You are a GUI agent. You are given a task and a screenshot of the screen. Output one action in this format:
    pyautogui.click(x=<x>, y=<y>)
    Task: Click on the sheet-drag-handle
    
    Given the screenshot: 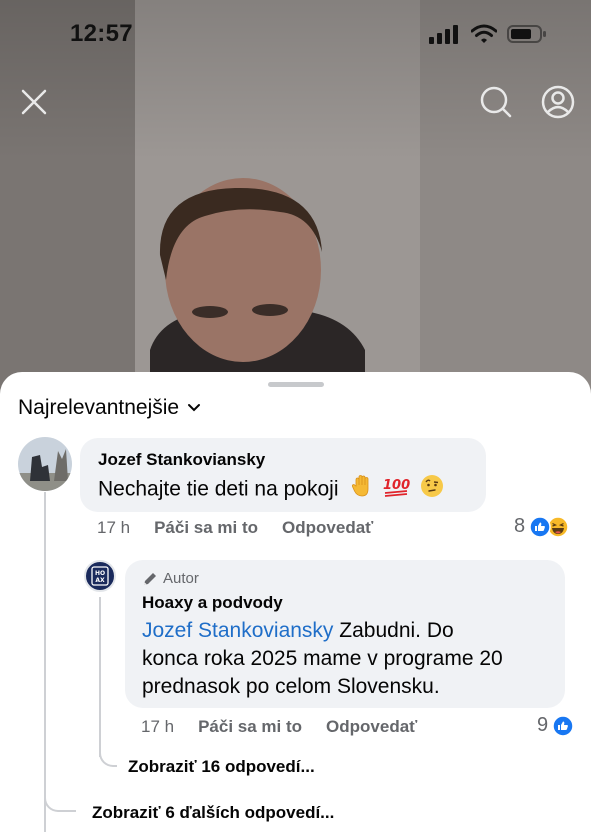 What is the action you would take?
    pyautogui.click(x=296, y=384)
    